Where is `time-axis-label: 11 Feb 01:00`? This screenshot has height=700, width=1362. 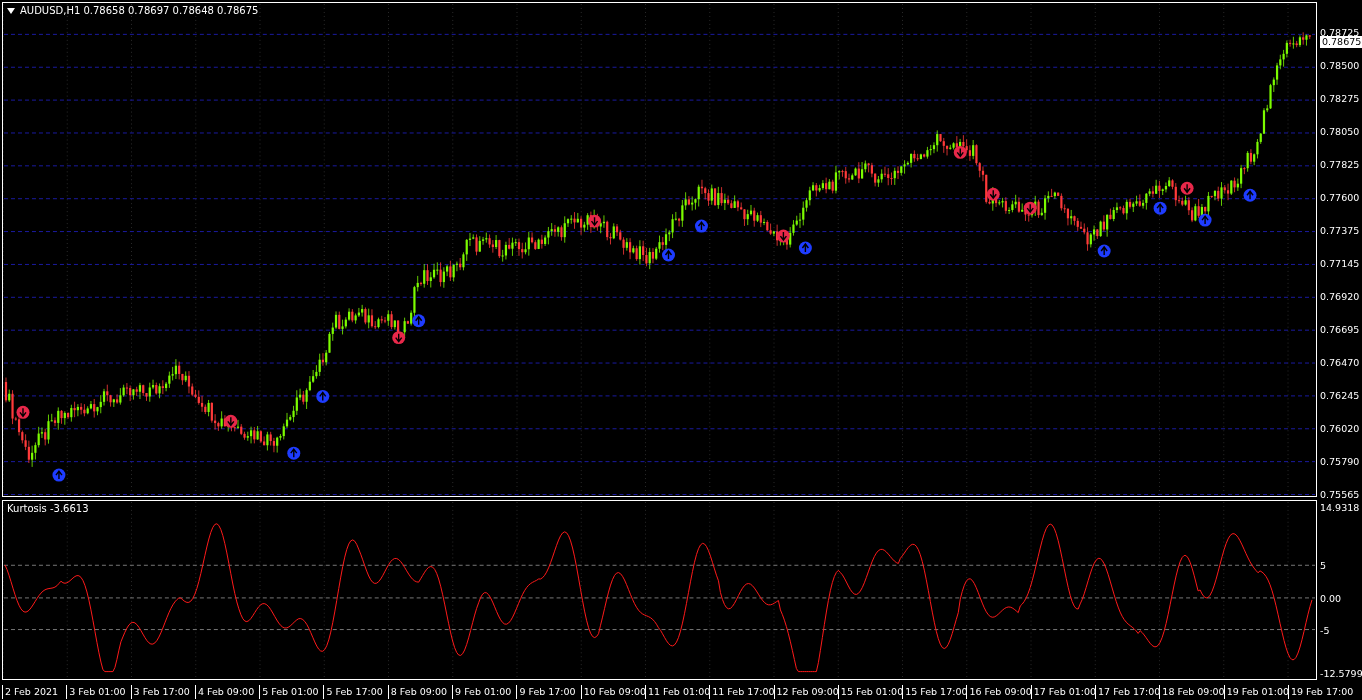 time-axis-label: 11 Feb 01:00 is located at coordinates (677, 692).